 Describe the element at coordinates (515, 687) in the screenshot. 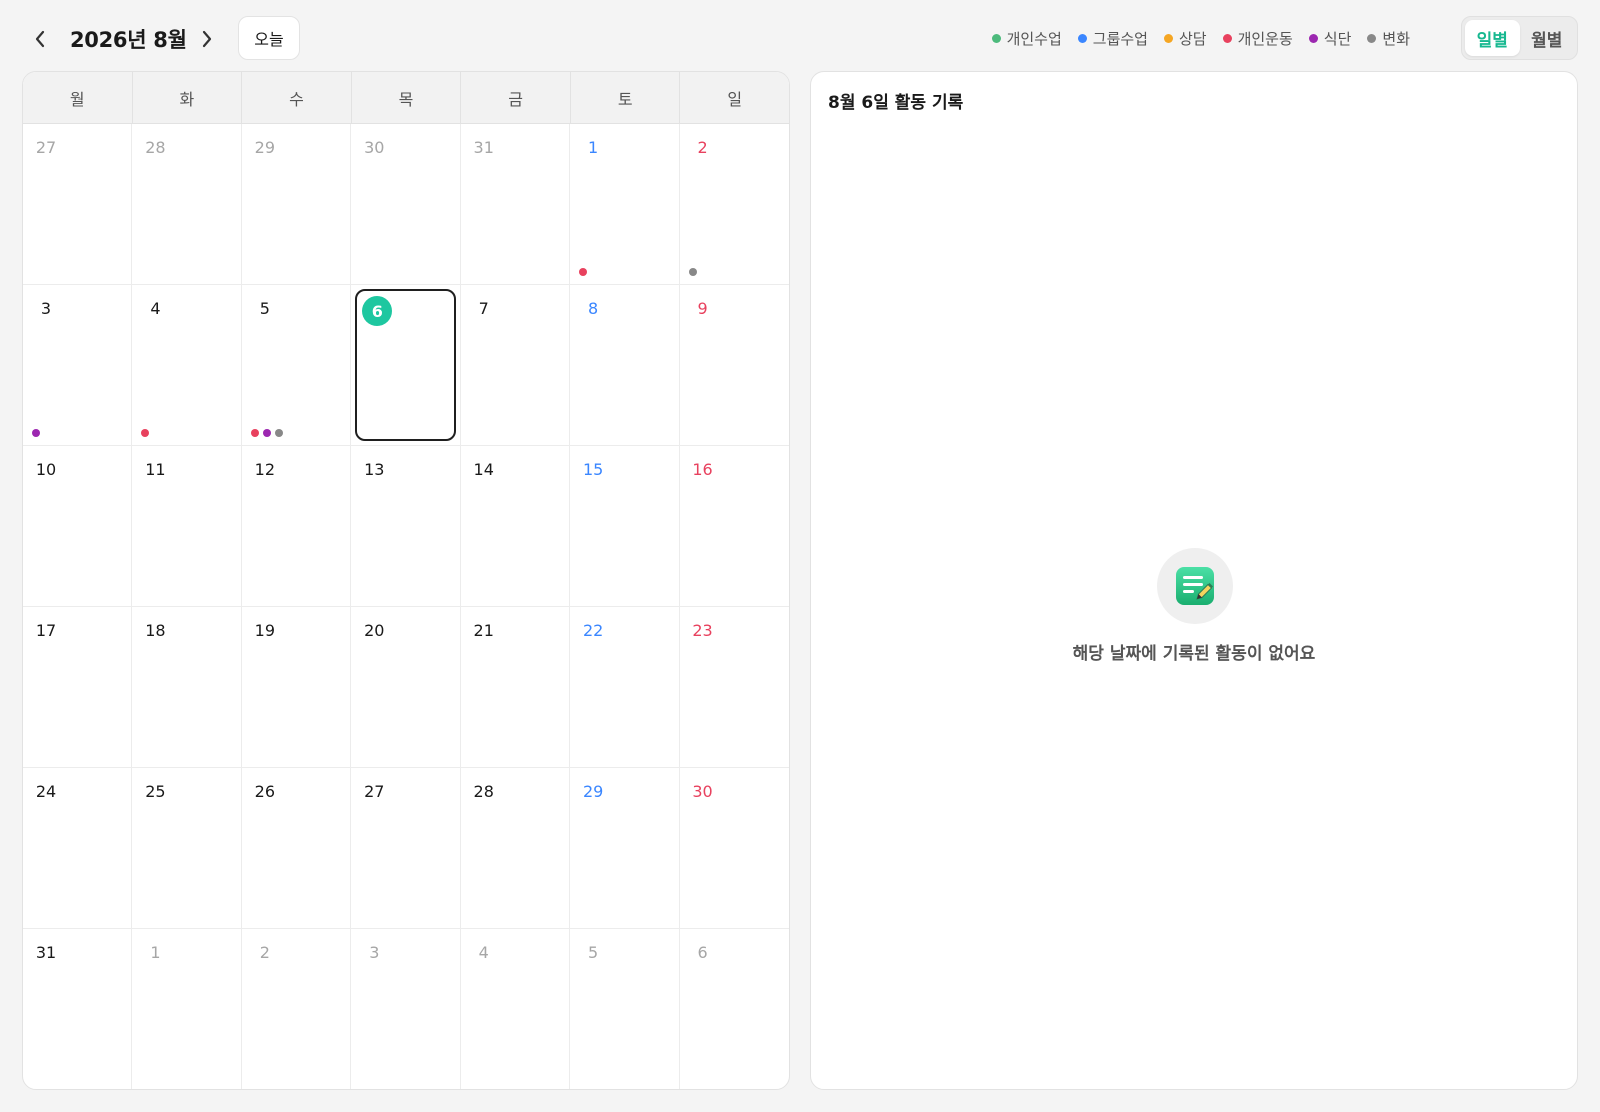

I see `calendar-day-cell: 21` at that location.